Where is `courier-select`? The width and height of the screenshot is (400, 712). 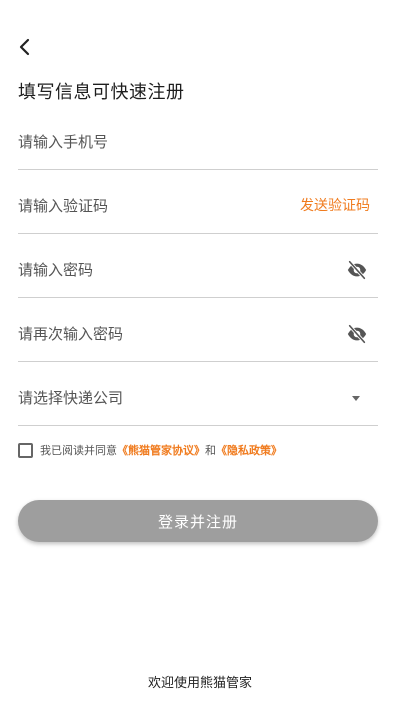 courier-select is located at coordinates (198, 394).